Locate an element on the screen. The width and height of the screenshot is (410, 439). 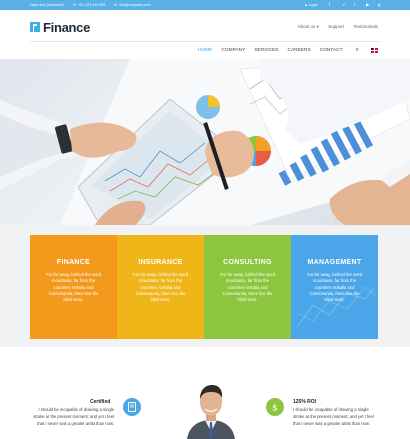
certificate-icon is located at coordinates (132, 407).